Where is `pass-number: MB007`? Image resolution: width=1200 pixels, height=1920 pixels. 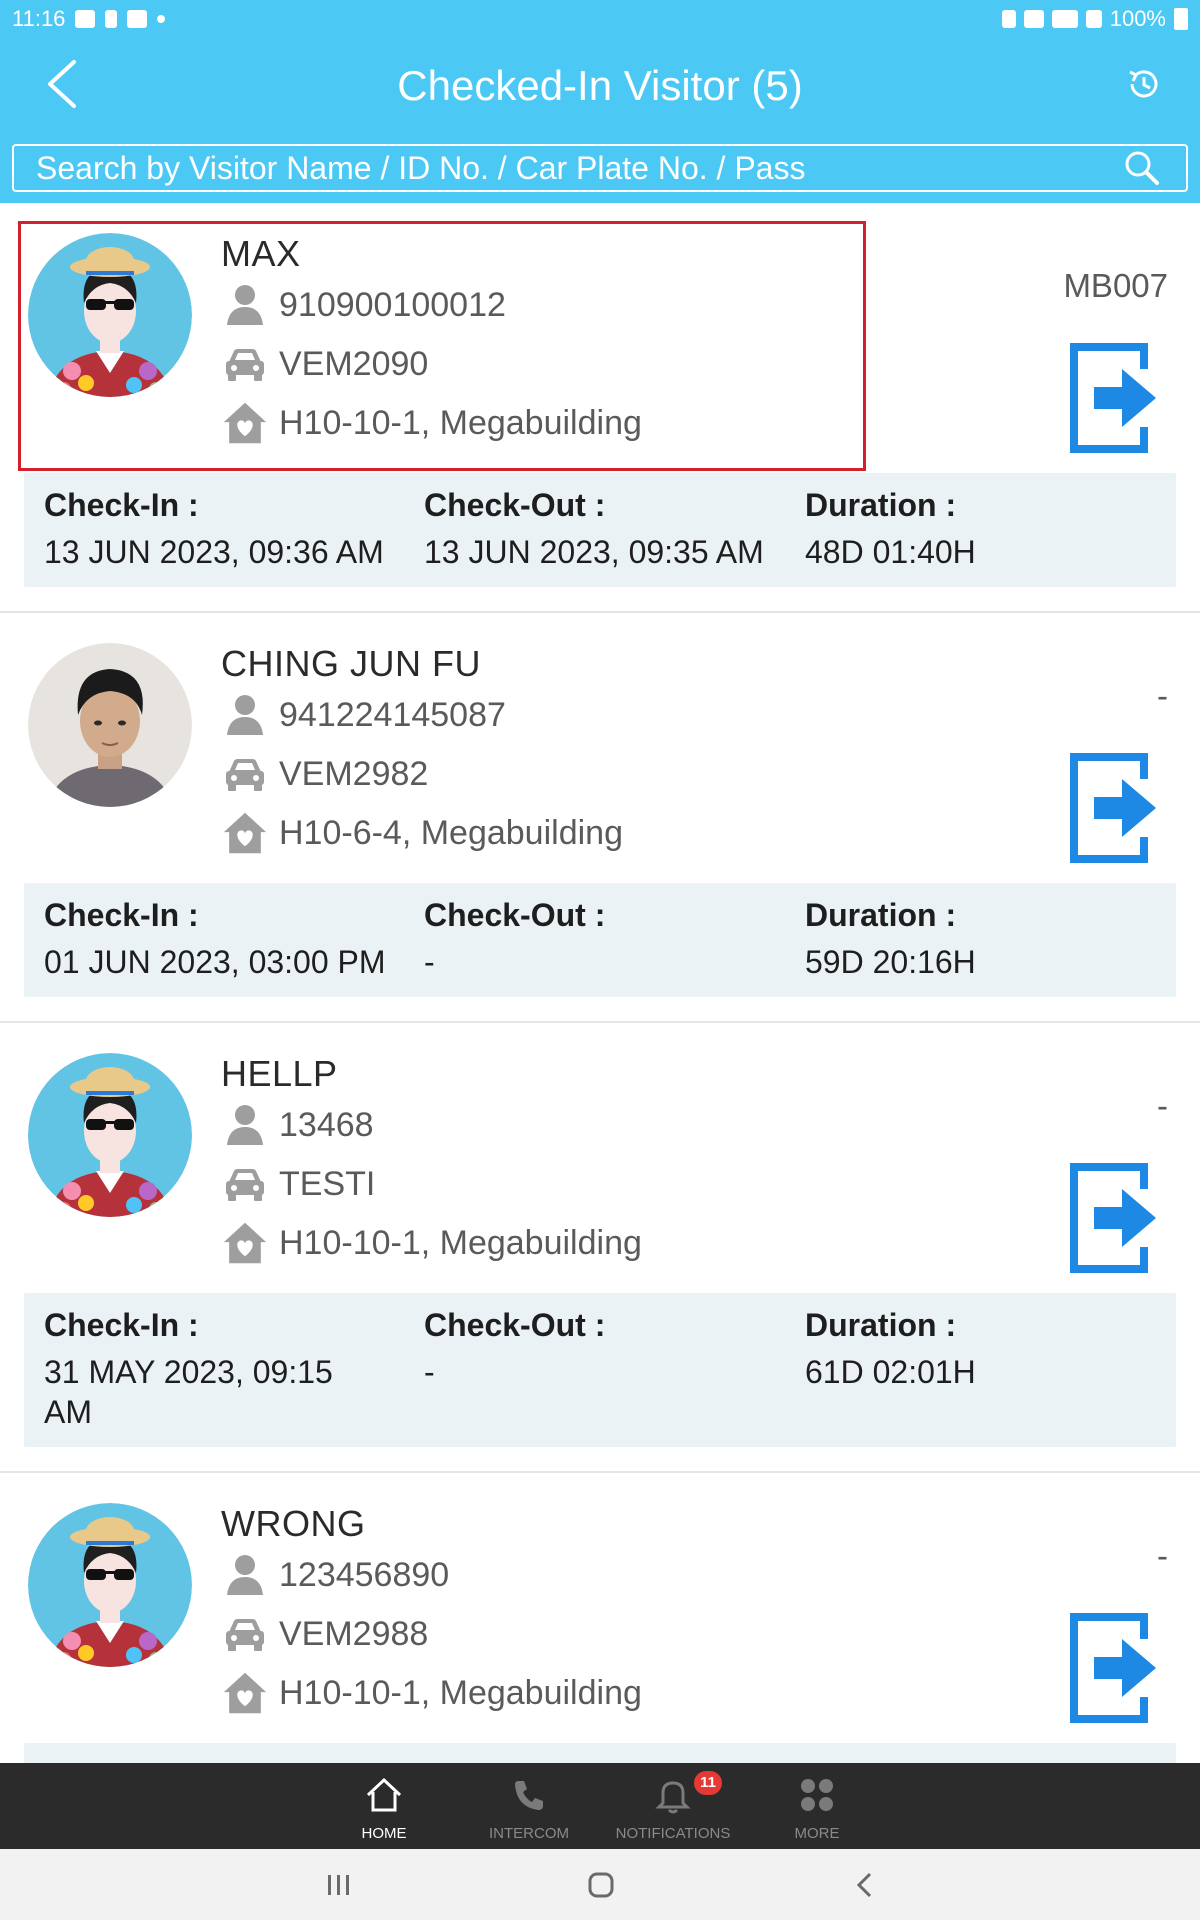
pass-number: MB007 is located at coordinates (1115, 285).